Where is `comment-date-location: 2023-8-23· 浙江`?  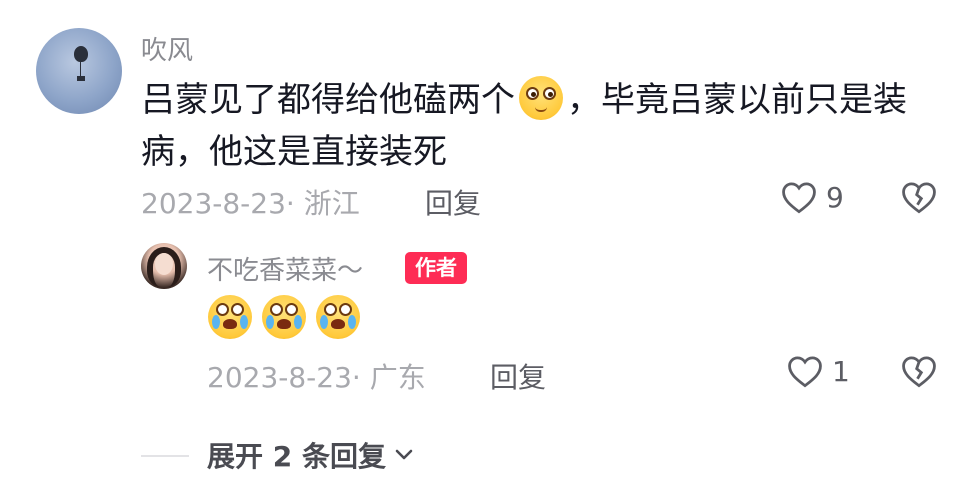 comment-date-location: 2023-8-23· 浙江 is located at coordinates (250, 203).